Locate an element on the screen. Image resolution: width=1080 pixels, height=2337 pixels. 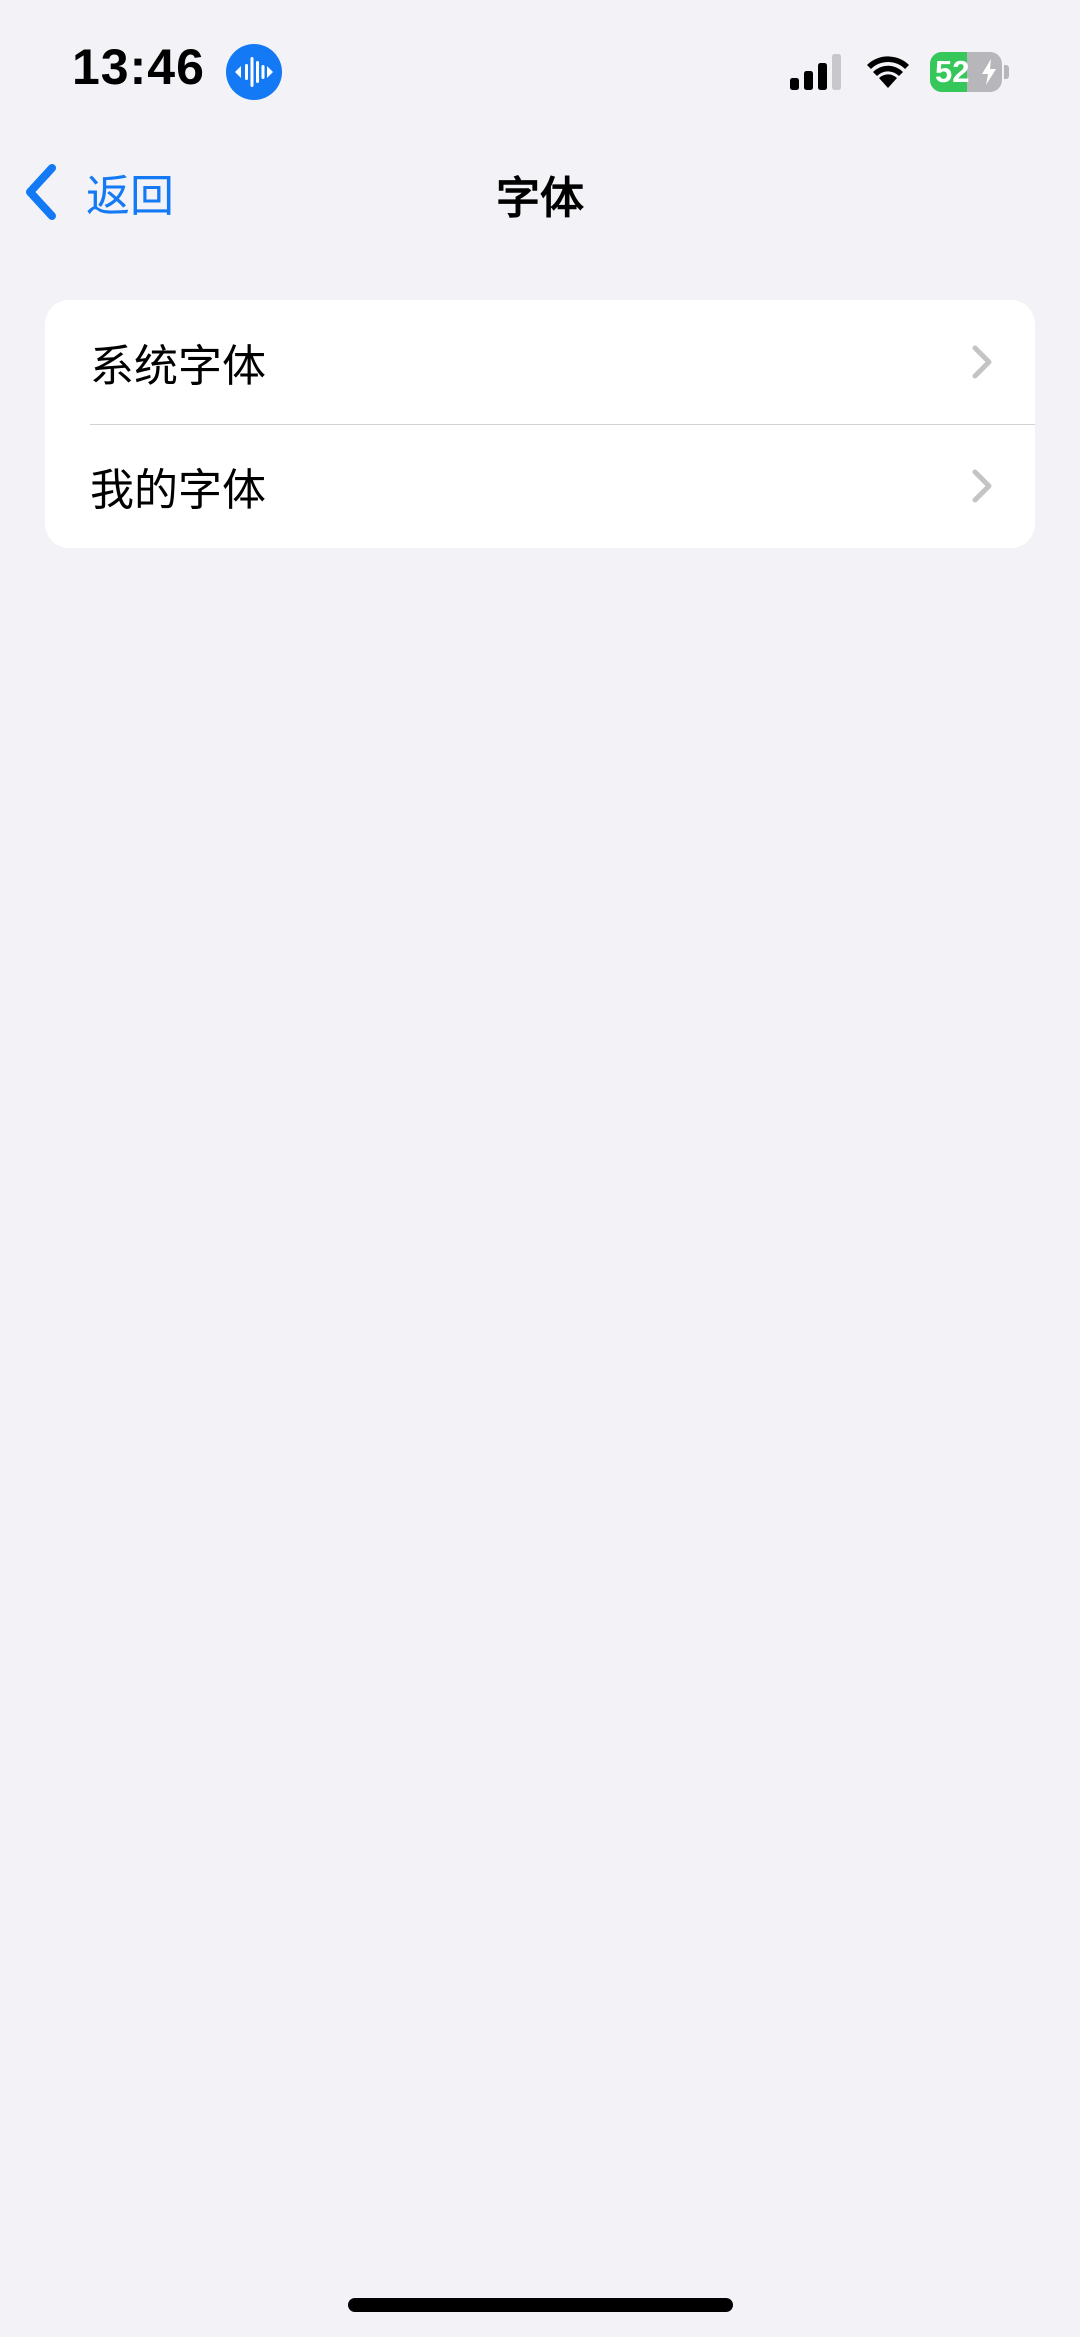
battery-level: 52 is located at coordinates (952, 71).